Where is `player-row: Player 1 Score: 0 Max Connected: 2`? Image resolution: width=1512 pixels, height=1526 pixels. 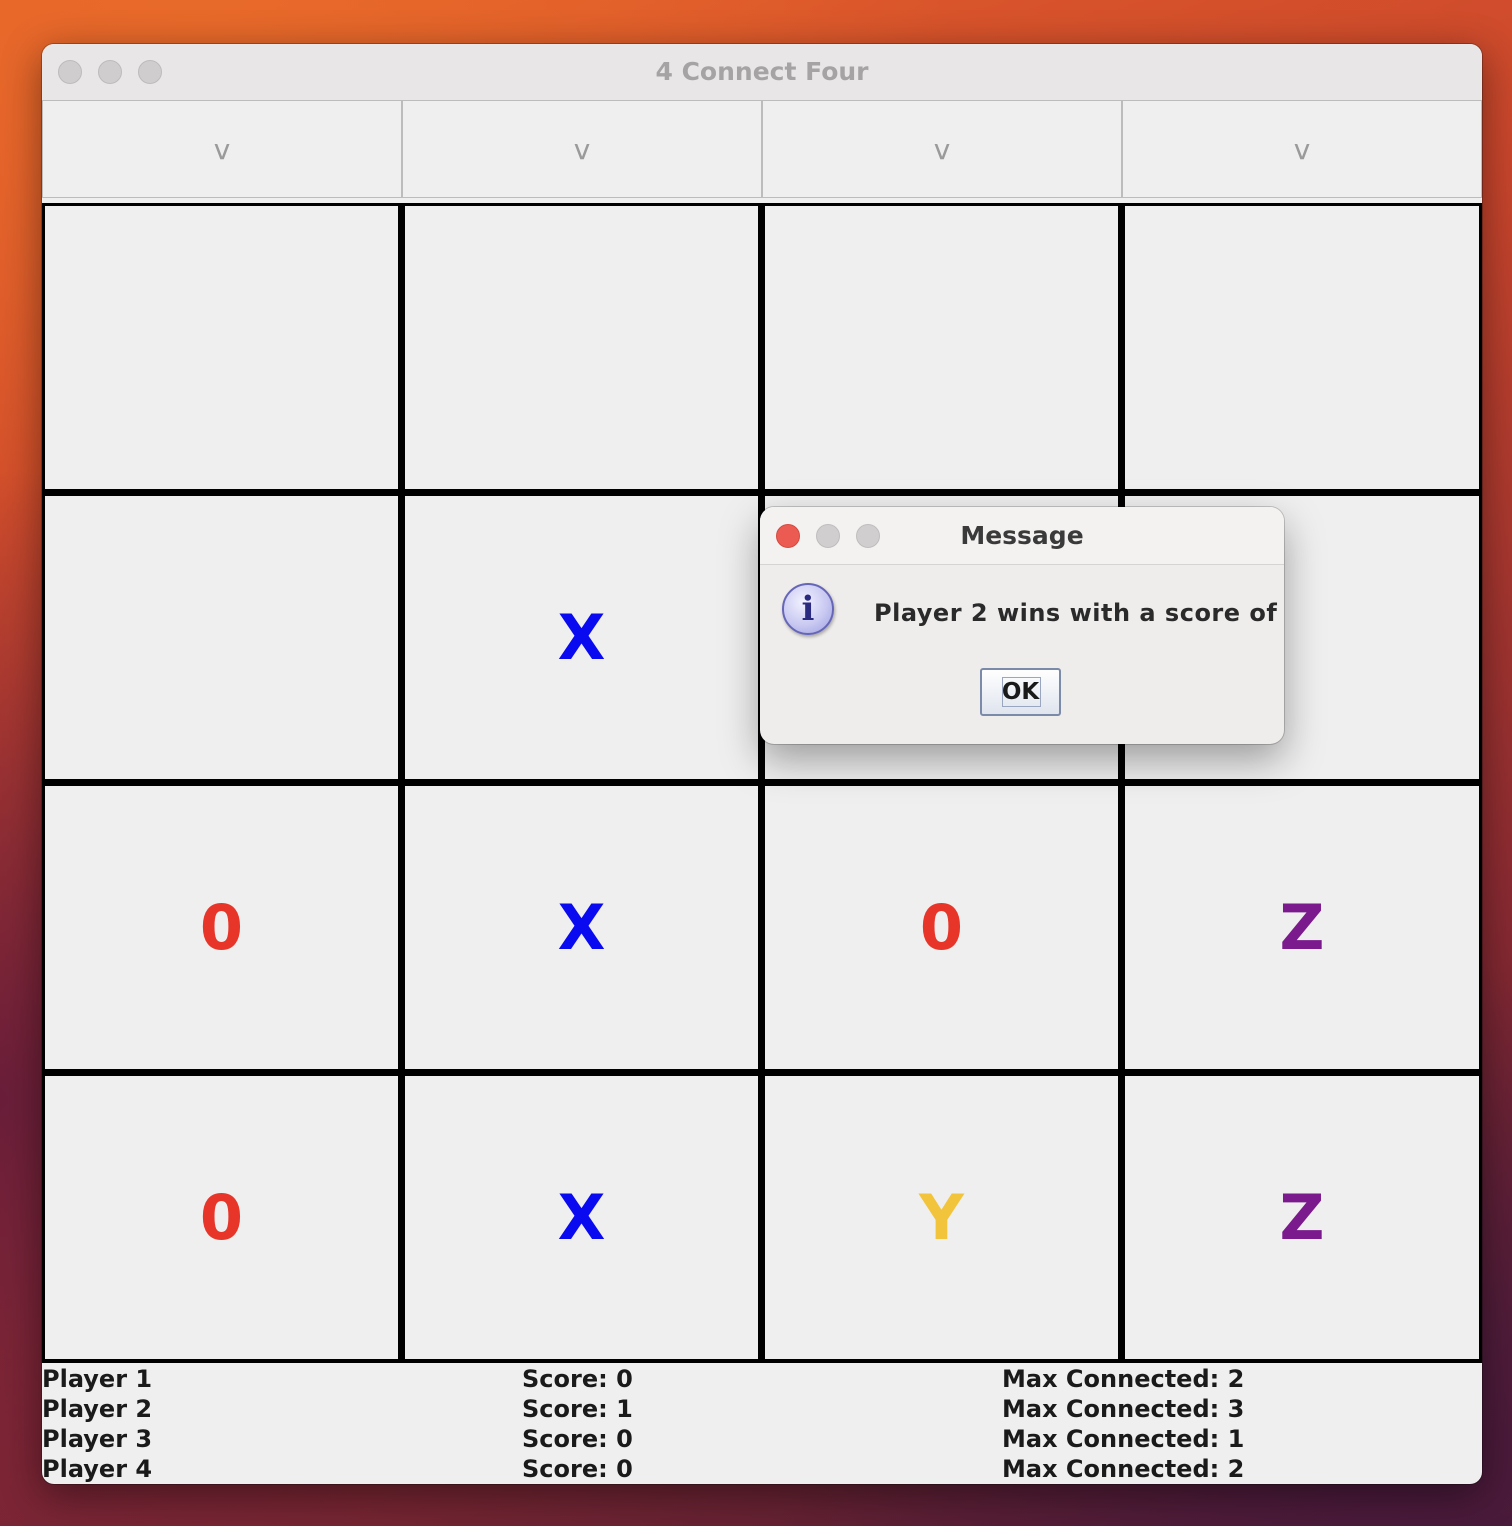 player-row: Player 1 Score: 0 Max Connected: 2 is located at coordinates (762, 1379).